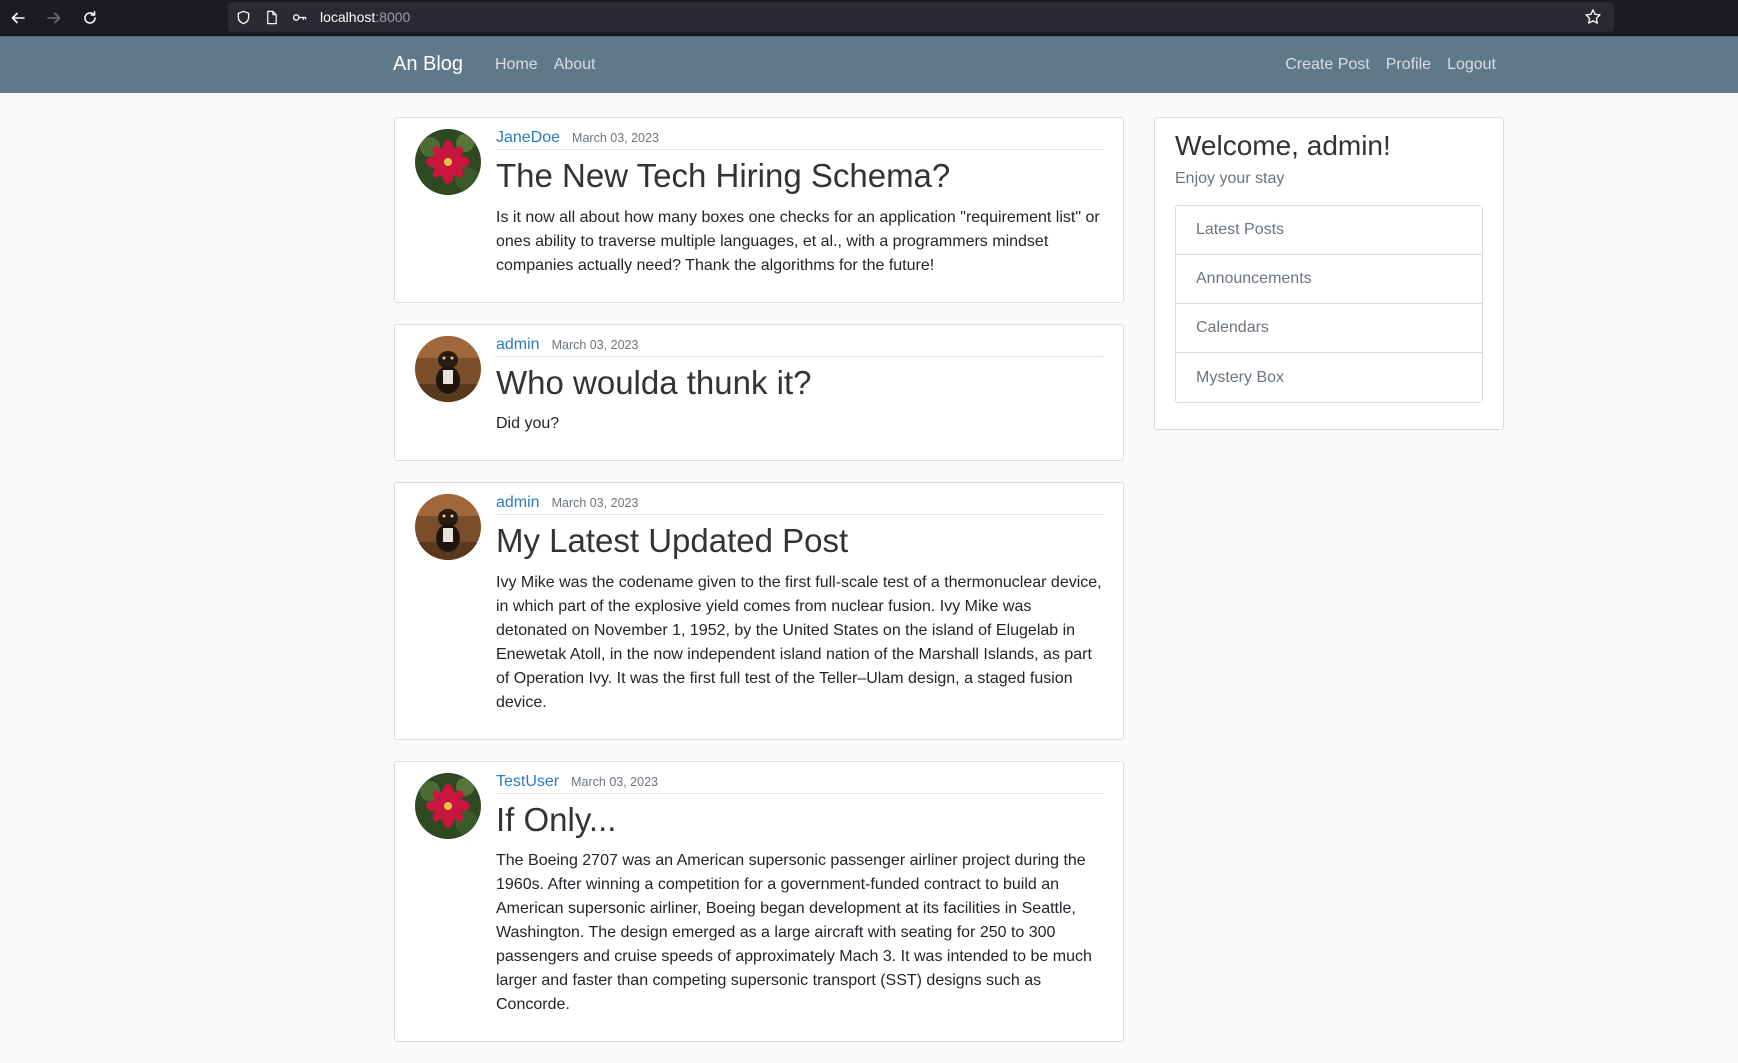 This screenshot has width=1738, height=1063. What do you see at coordinates (528, 424) in the screenshot?
I see `post-content: Did you?` at bounding box center [528, 424].